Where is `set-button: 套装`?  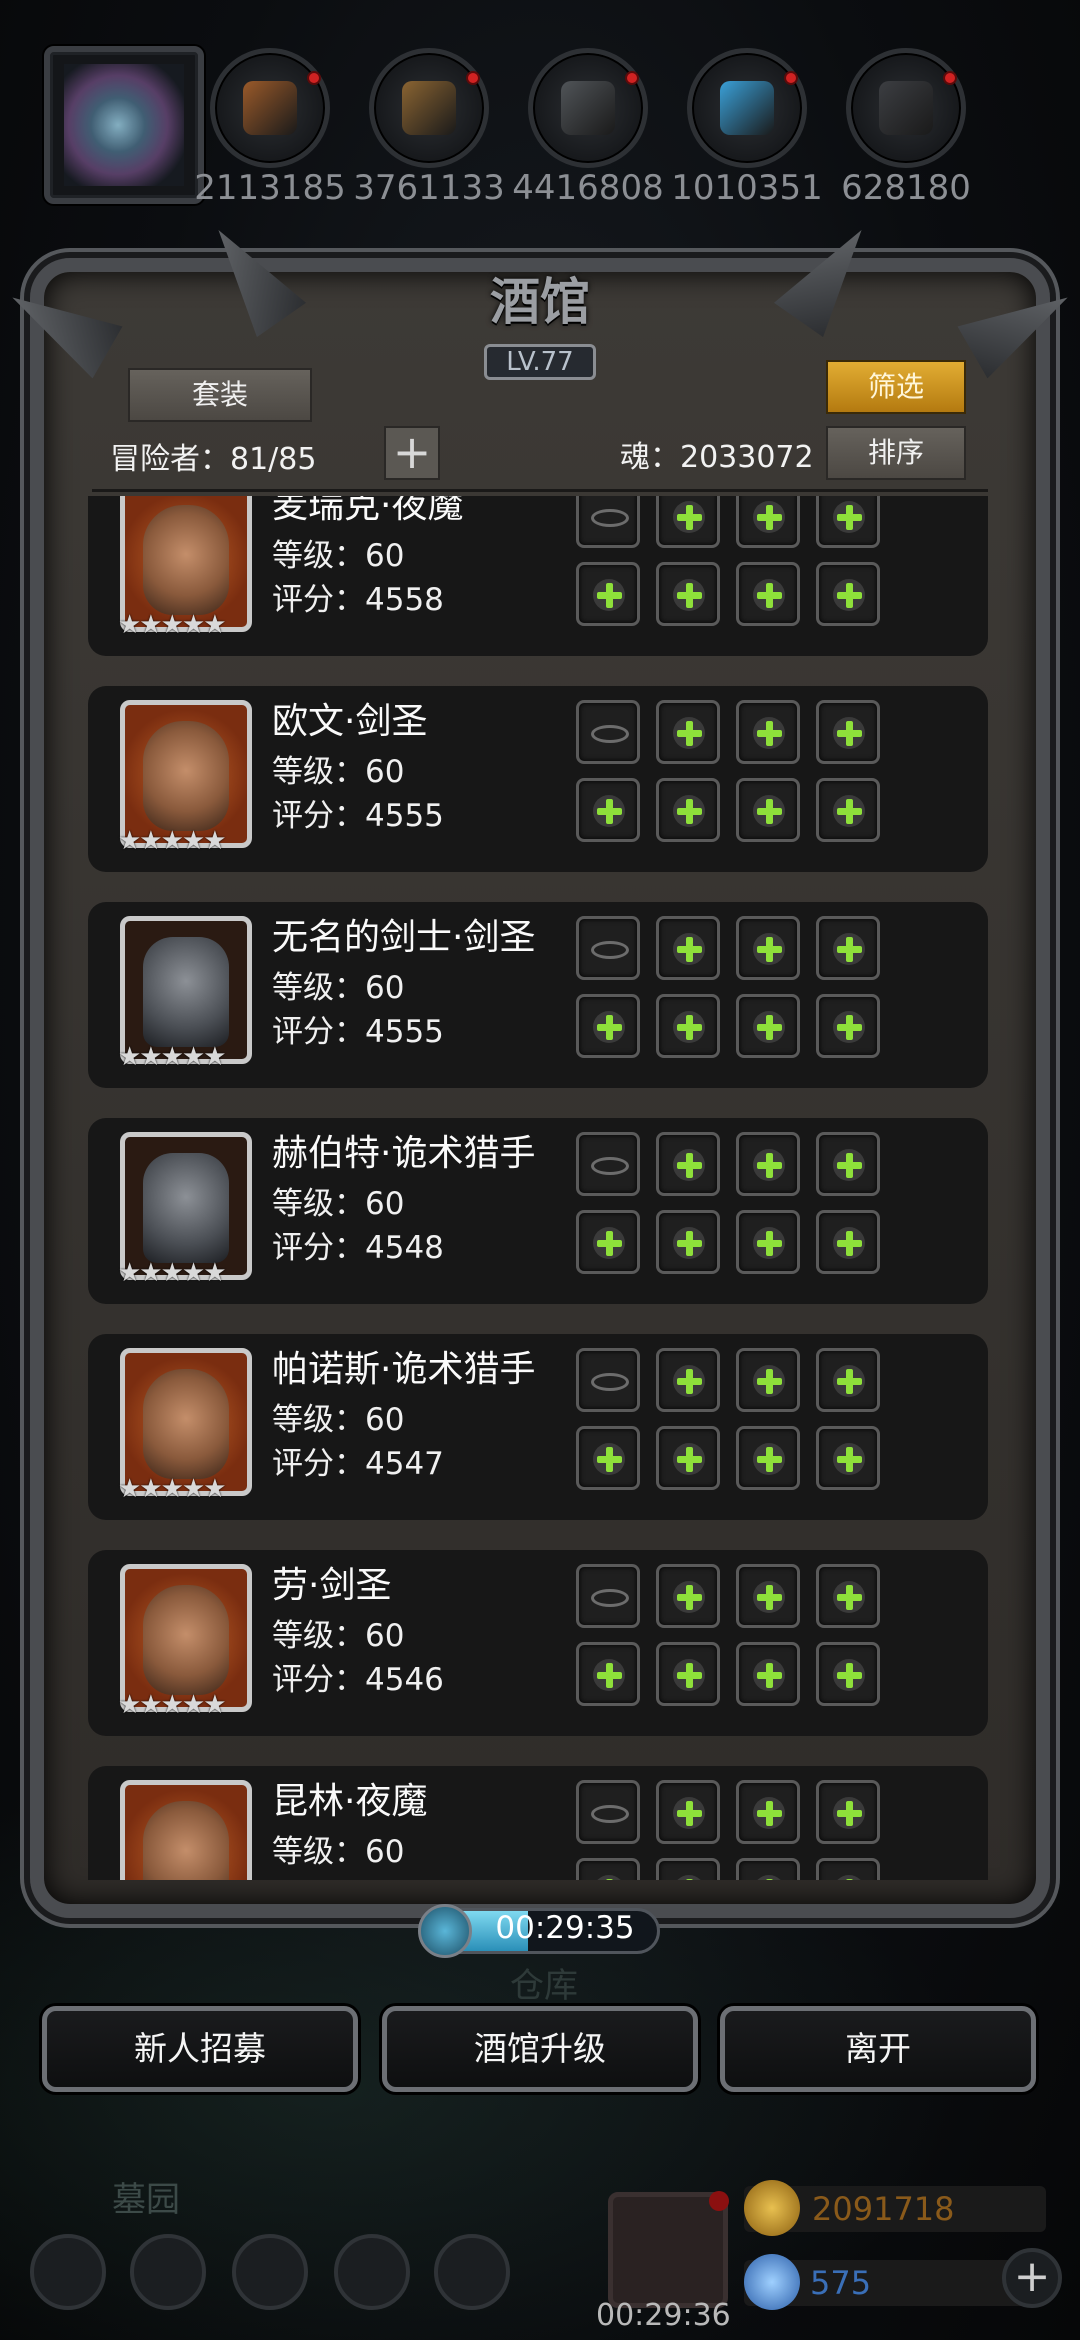 set-button: 套装 is located at coordinates (220, 395).